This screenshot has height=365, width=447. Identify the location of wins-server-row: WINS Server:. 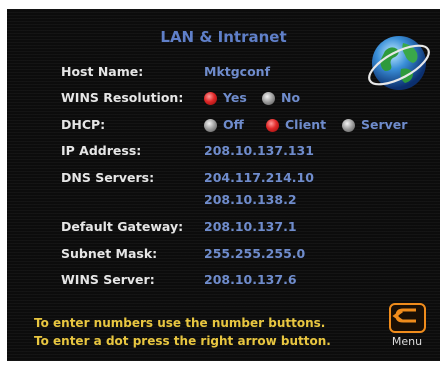
(108, 280).